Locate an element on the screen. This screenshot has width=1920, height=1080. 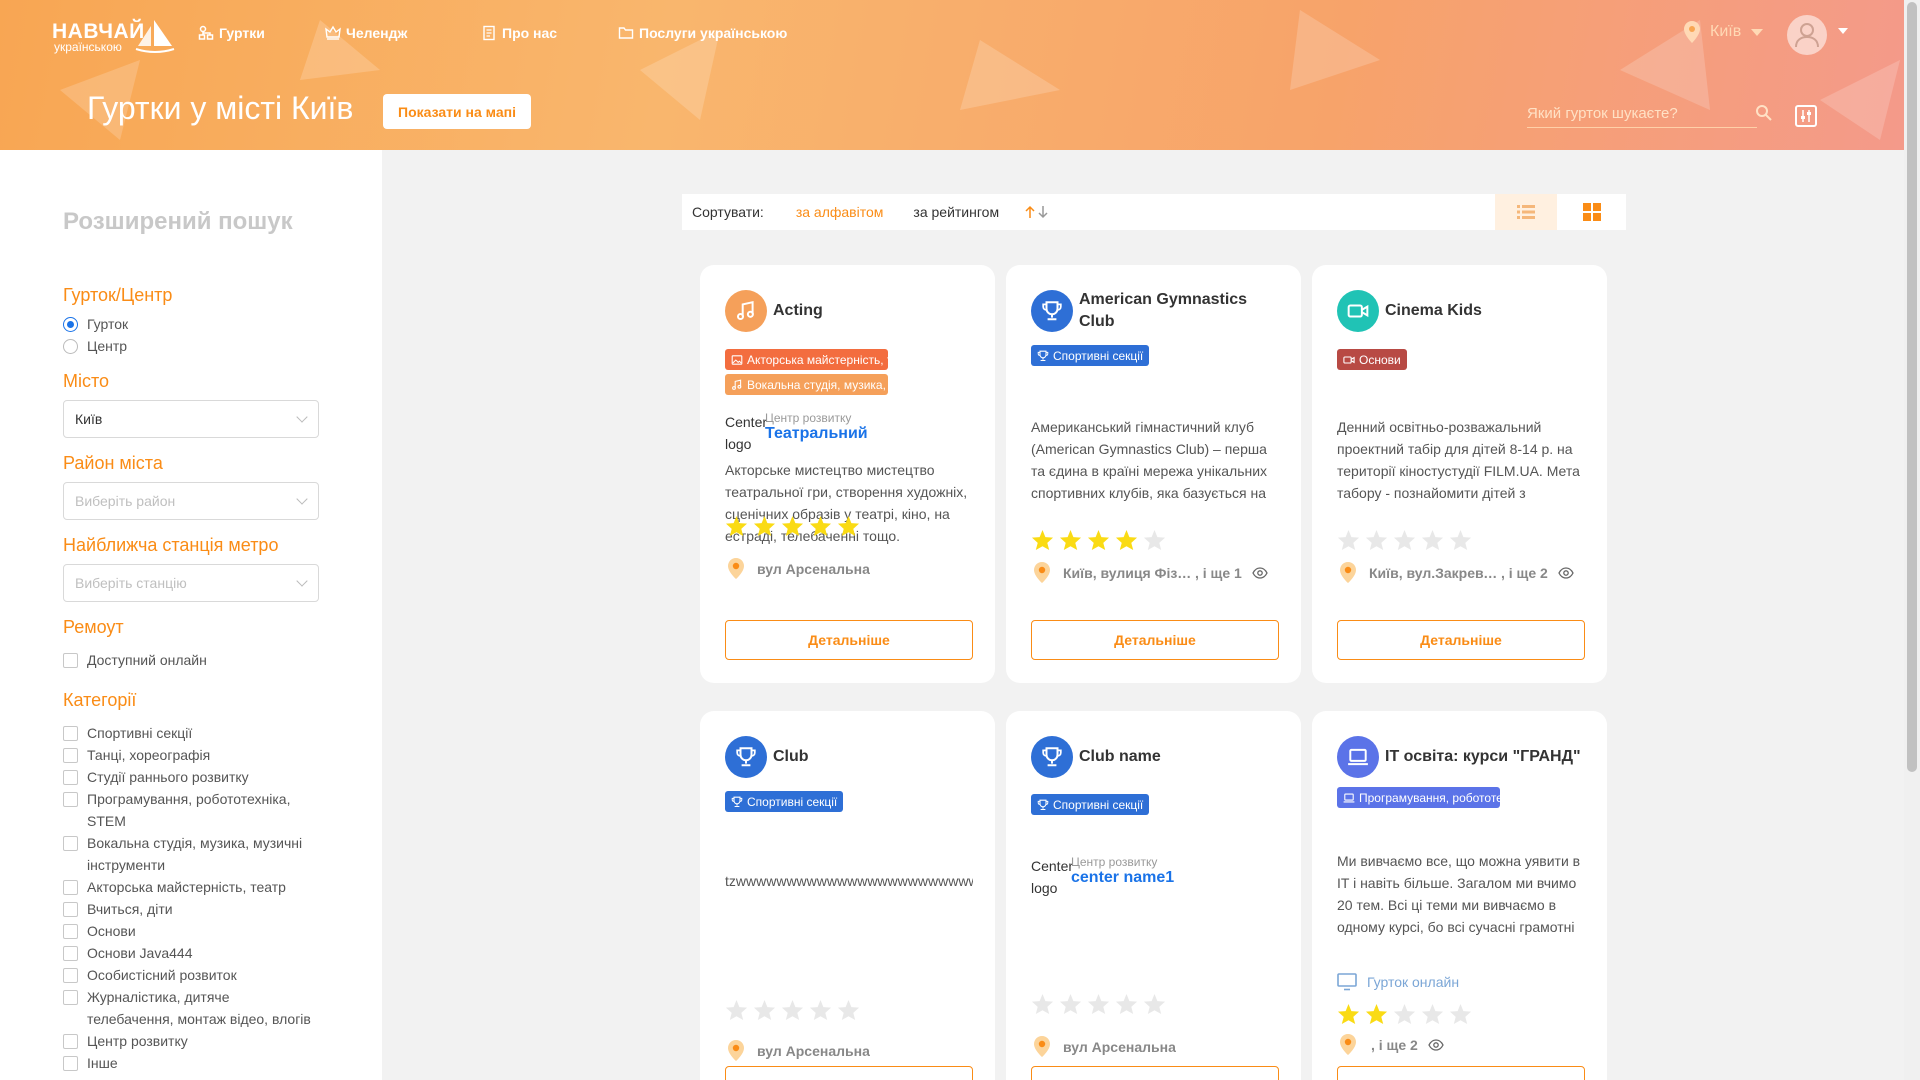
center-block: Center logo Центр розвитку Театральний is located at coordinates (796, 433).